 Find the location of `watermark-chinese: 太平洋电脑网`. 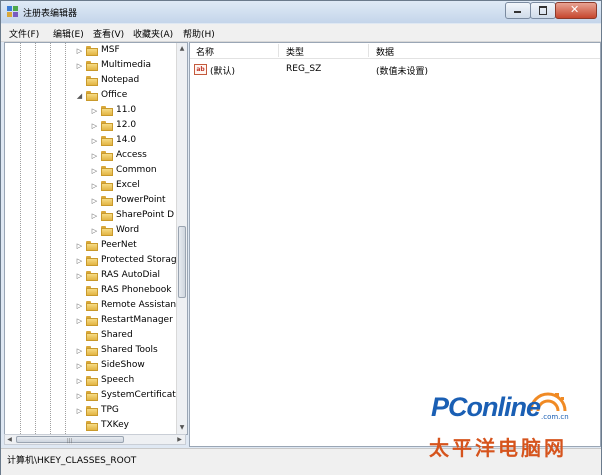

watermark-chinese: 太平洋电脑网 is located at coordinates (498, 448).